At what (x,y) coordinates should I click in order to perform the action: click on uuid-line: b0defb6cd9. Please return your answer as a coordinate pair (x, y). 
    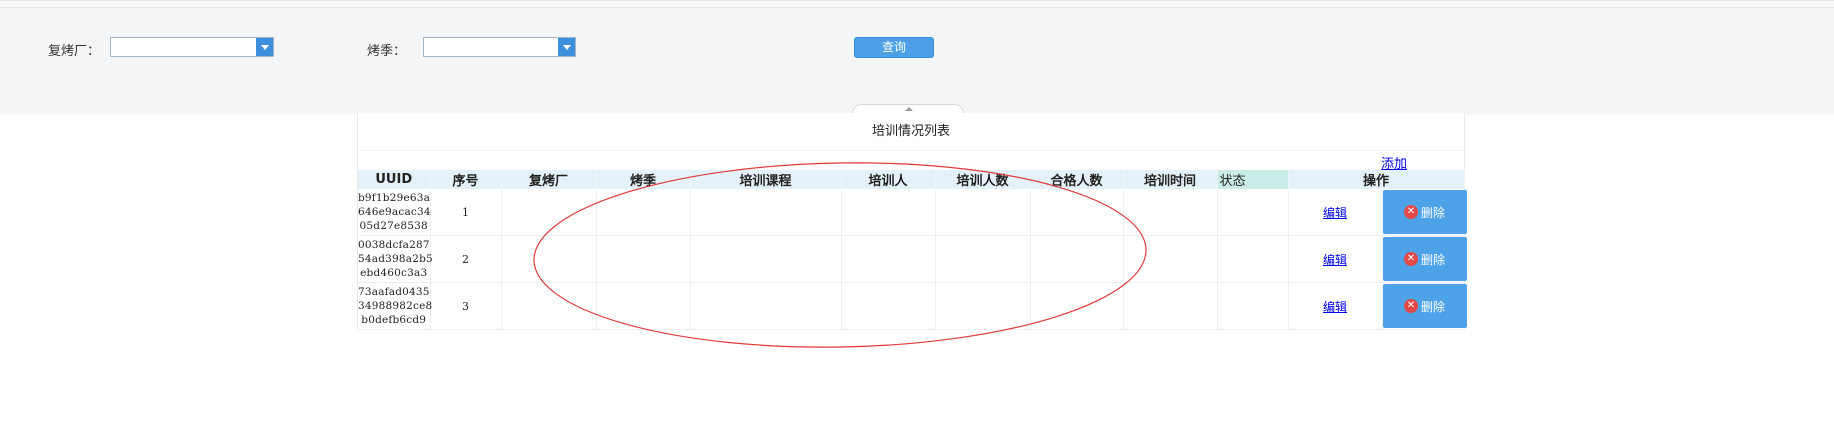
    Looking at the image, I should click on (394, 320).